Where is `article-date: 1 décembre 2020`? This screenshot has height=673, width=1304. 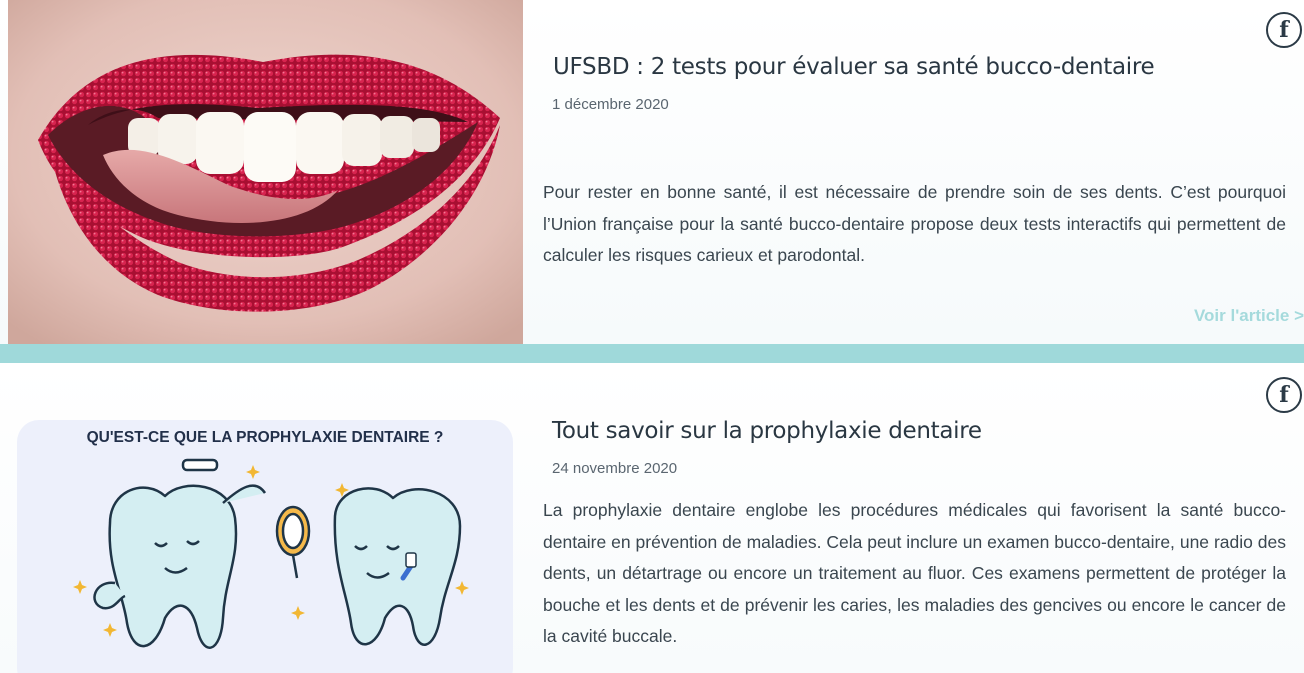 article-date: 1 décembre 2020 is located at coordinates (610, 104).